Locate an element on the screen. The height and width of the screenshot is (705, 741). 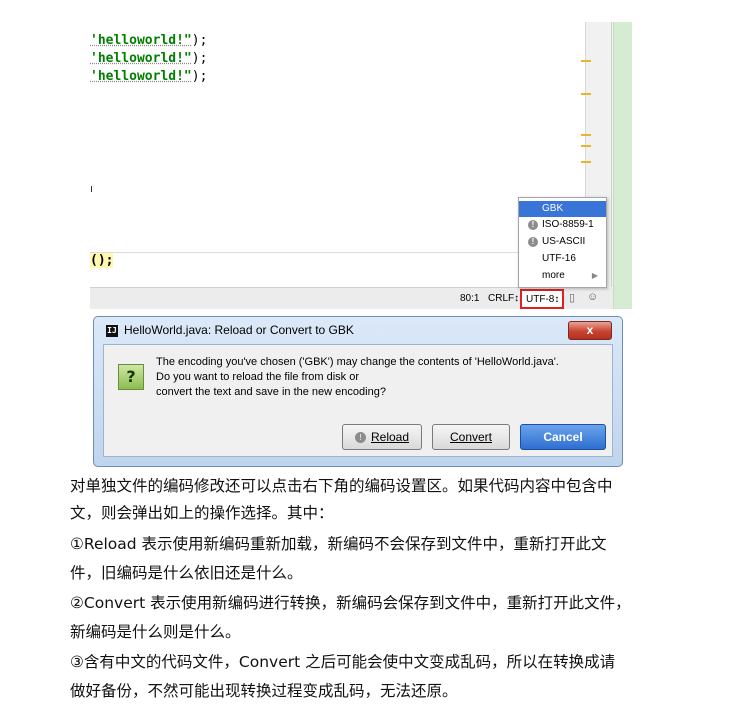
reload-button: ! Reload is located at coordinates (382, 437).